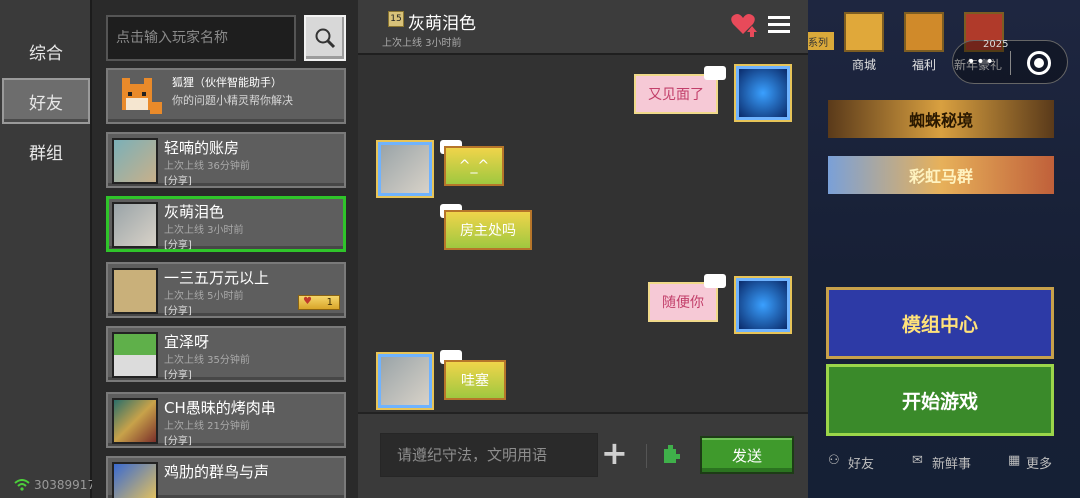 The height and width of the screenshot is (498, 1080). What do you see at coordinates (46, 51) in the screenshot?
I see `nav-item-comprehensive: 综合` at bounding box center [46, 51].